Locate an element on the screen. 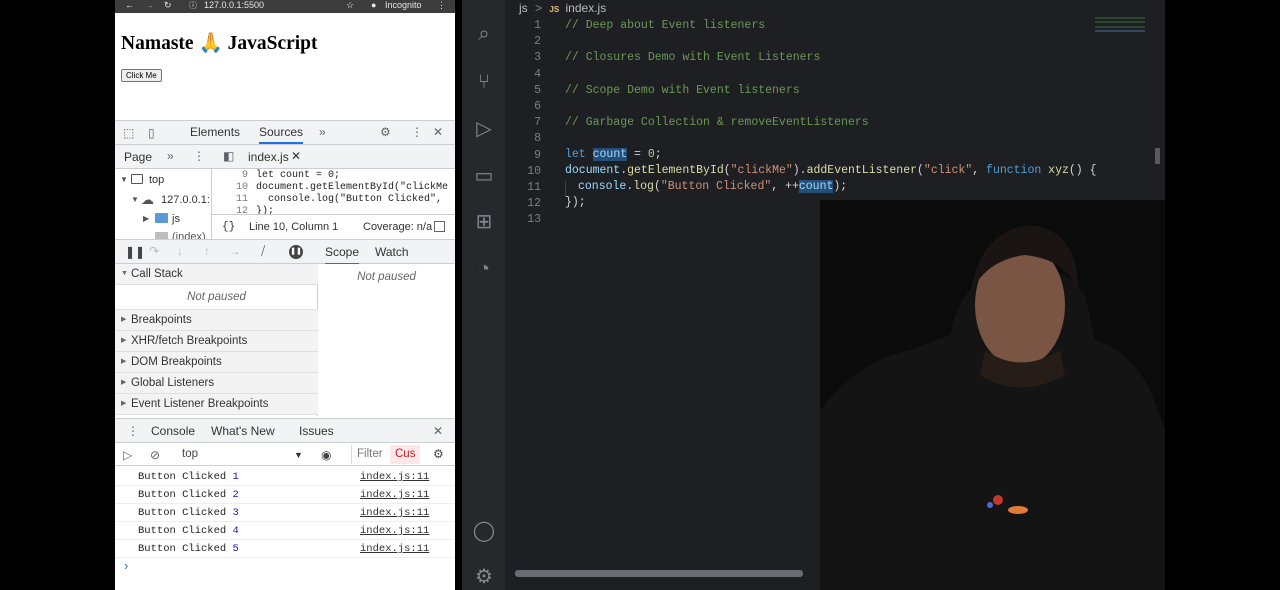 This screenshot has height=590, width=1280. console-prompt: › is located at coordinates (126, 565).